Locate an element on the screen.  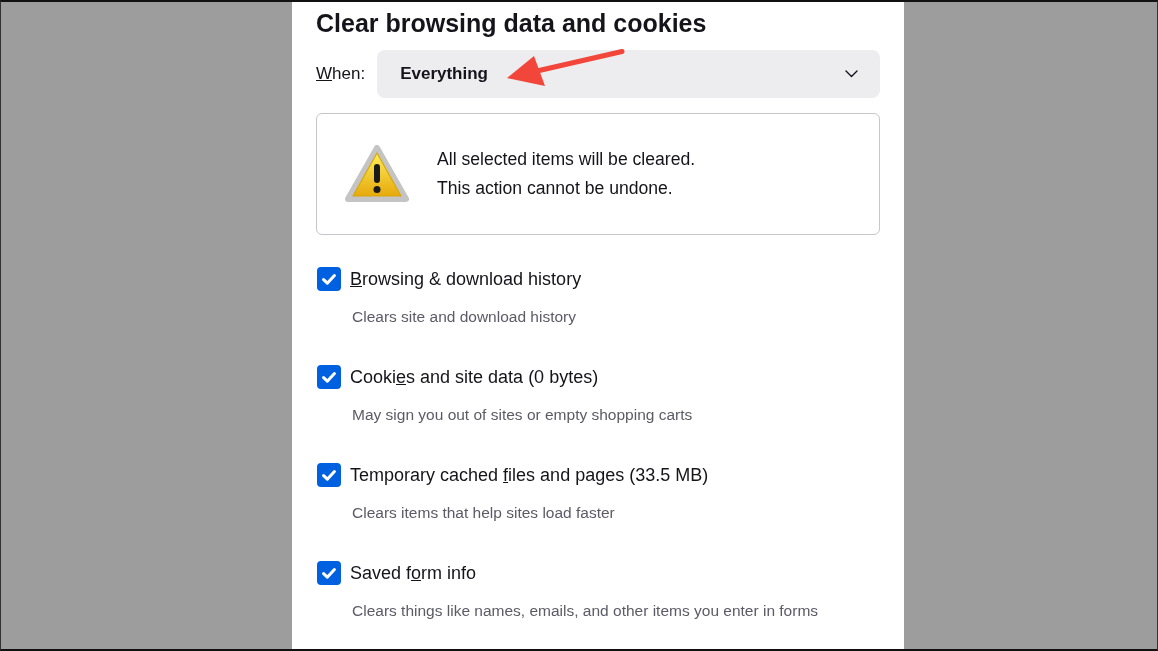
warning-icon is located at coordinates (377, 174).